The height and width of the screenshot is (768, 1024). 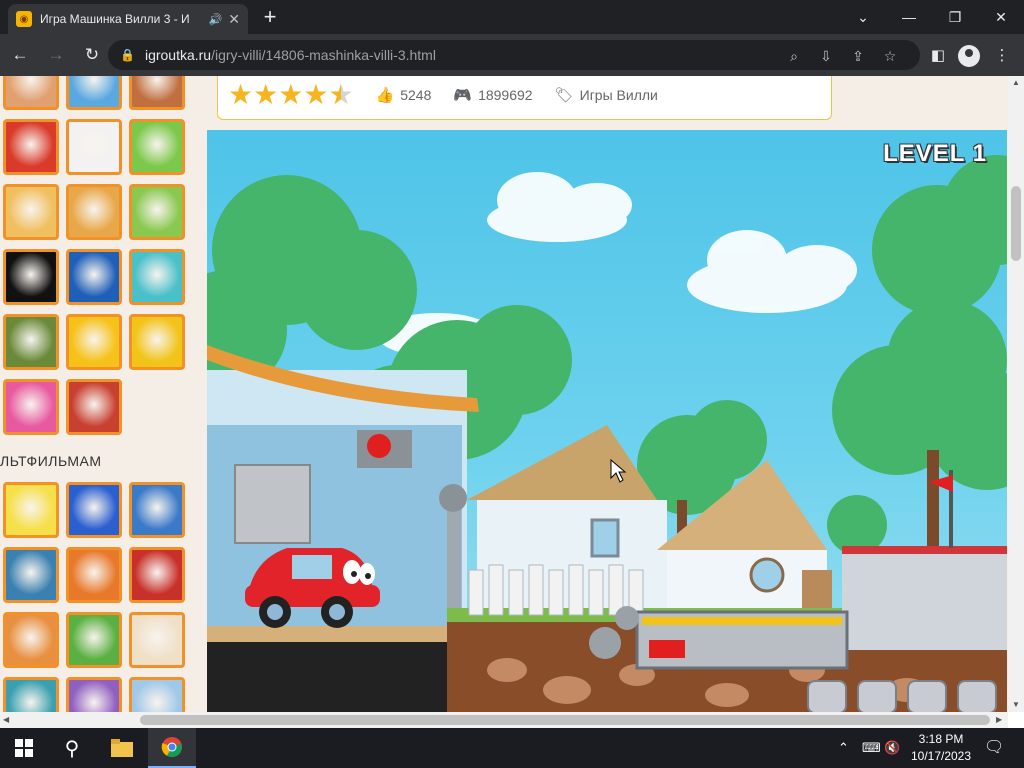 What do you see at coordinates (927, 696) in the screenshot?
I see `music-icon` at bounding box center [927, 696].